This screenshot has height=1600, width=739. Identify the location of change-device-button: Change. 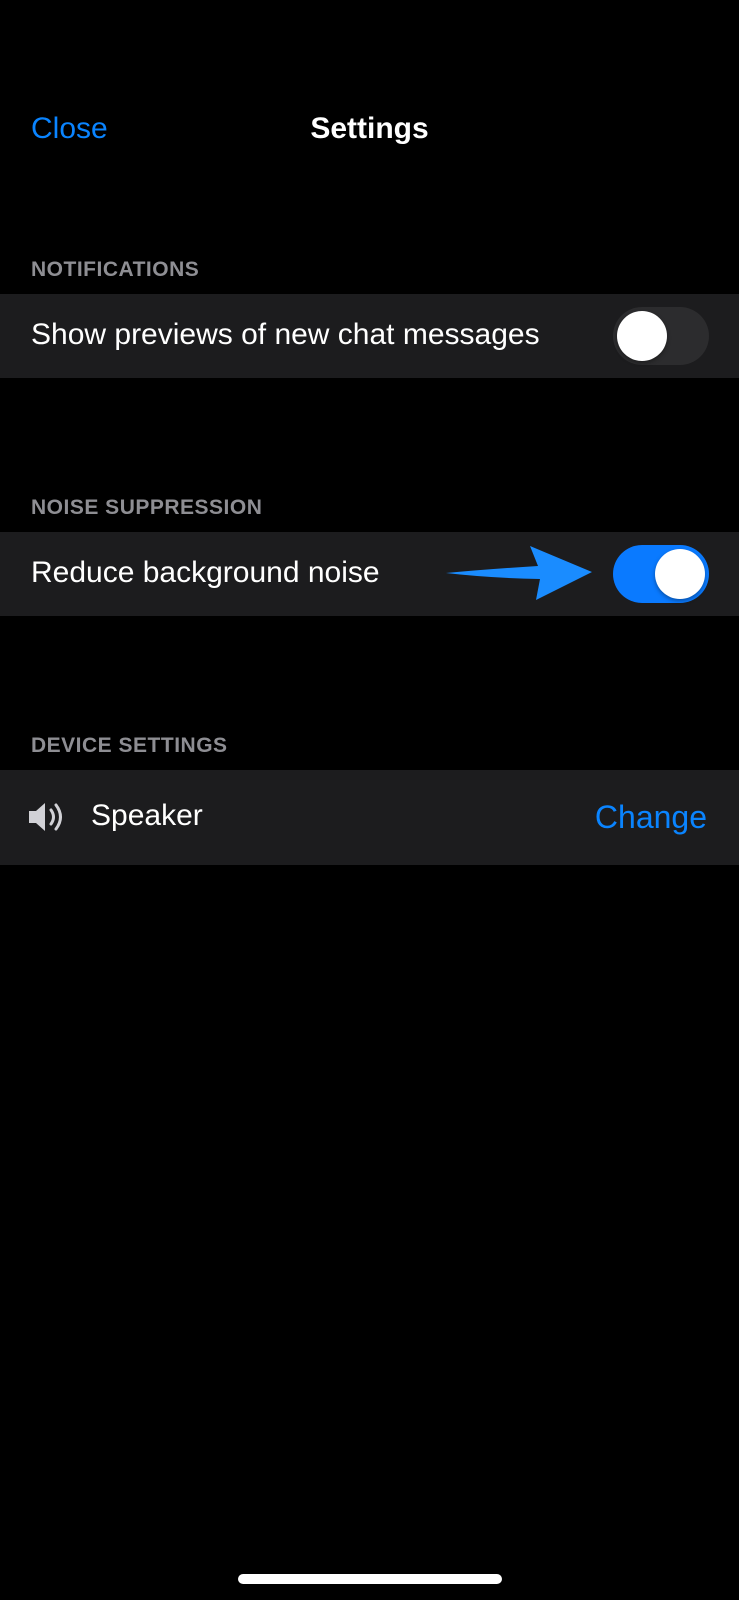
(651, 817).